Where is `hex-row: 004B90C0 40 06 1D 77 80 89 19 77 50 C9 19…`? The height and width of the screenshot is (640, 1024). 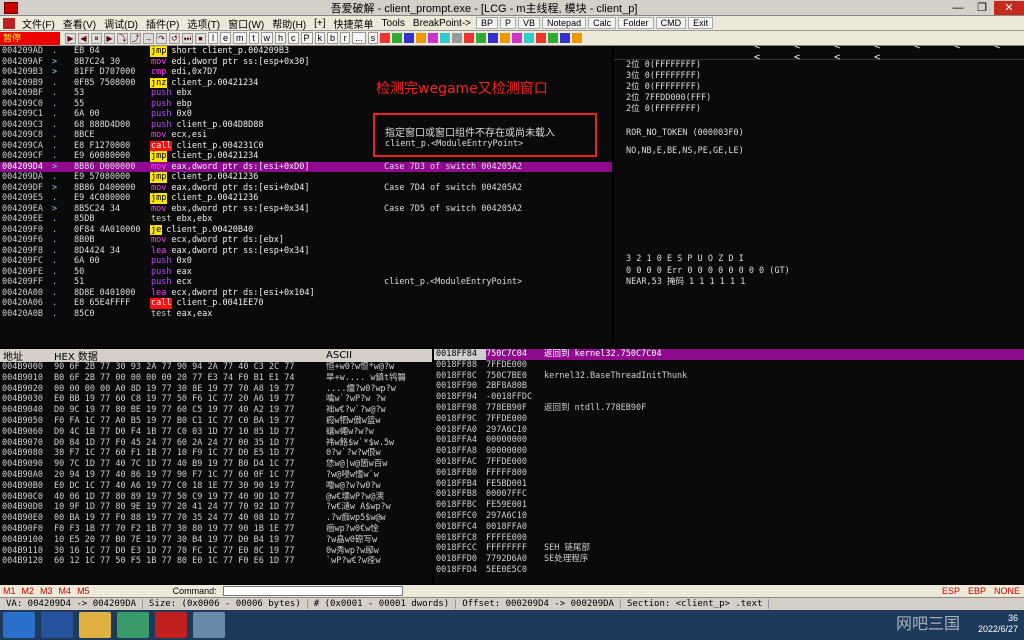 hex-row: 004B90C0 40 06 1D 77 80 89 19 77 50 C9 19… is located at coordinates (216, 497).